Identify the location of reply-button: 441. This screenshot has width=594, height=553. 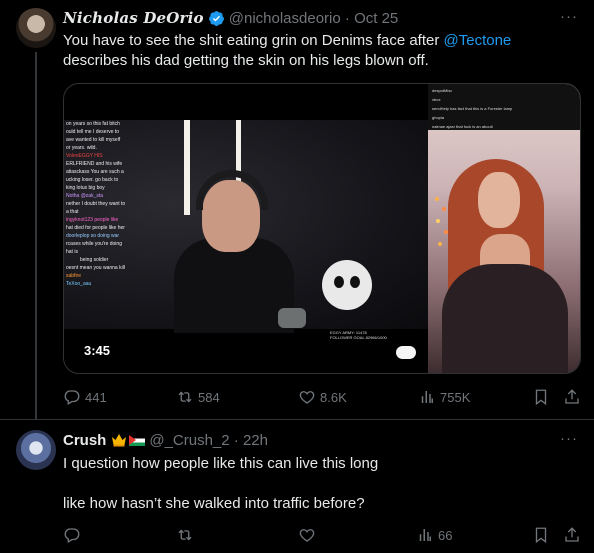
(85, 397).